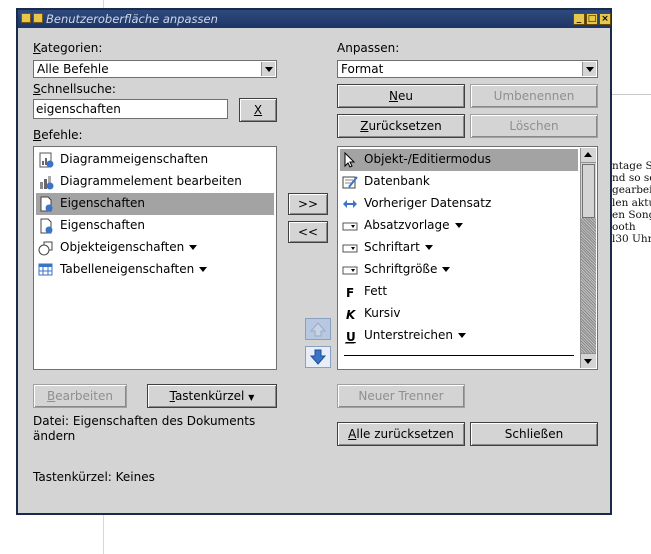 The width and height of the screenshot is (651, 554). Describe the element at coordinates (46, 204) in the screenshot. I see `document-properties-icon` at that location.